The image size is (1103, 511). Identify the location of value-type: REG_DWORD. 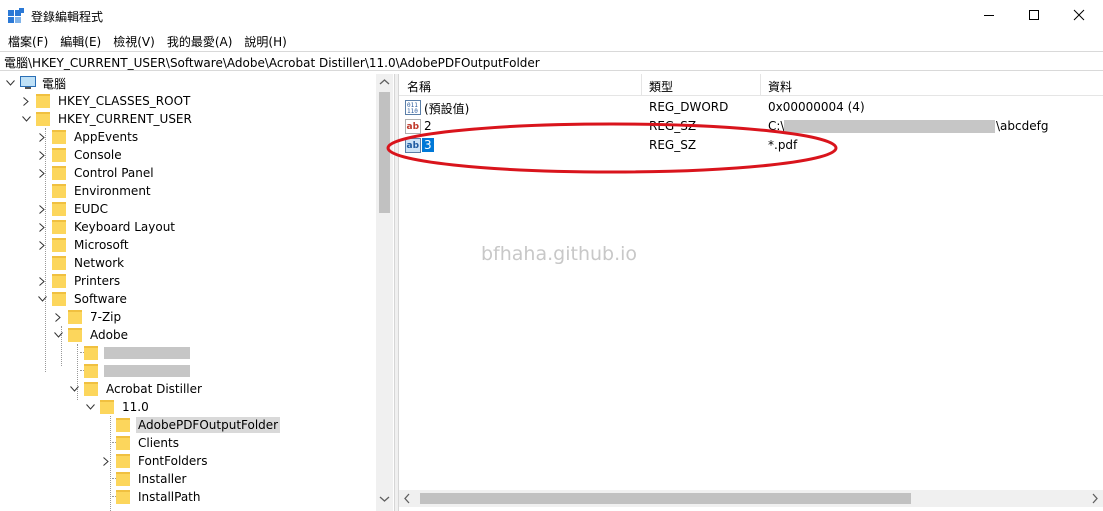
(689, 107).